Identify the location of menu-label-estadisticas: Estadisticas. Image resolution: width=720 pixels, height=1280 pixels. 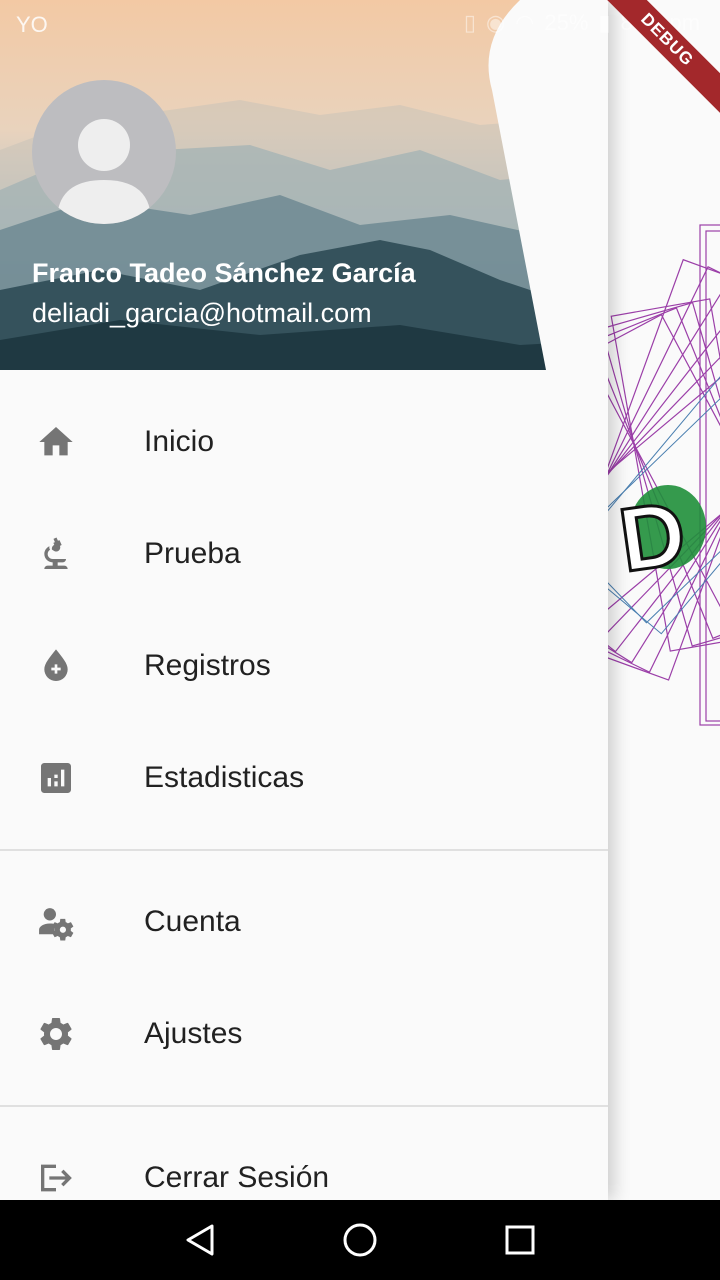
(224, 777).